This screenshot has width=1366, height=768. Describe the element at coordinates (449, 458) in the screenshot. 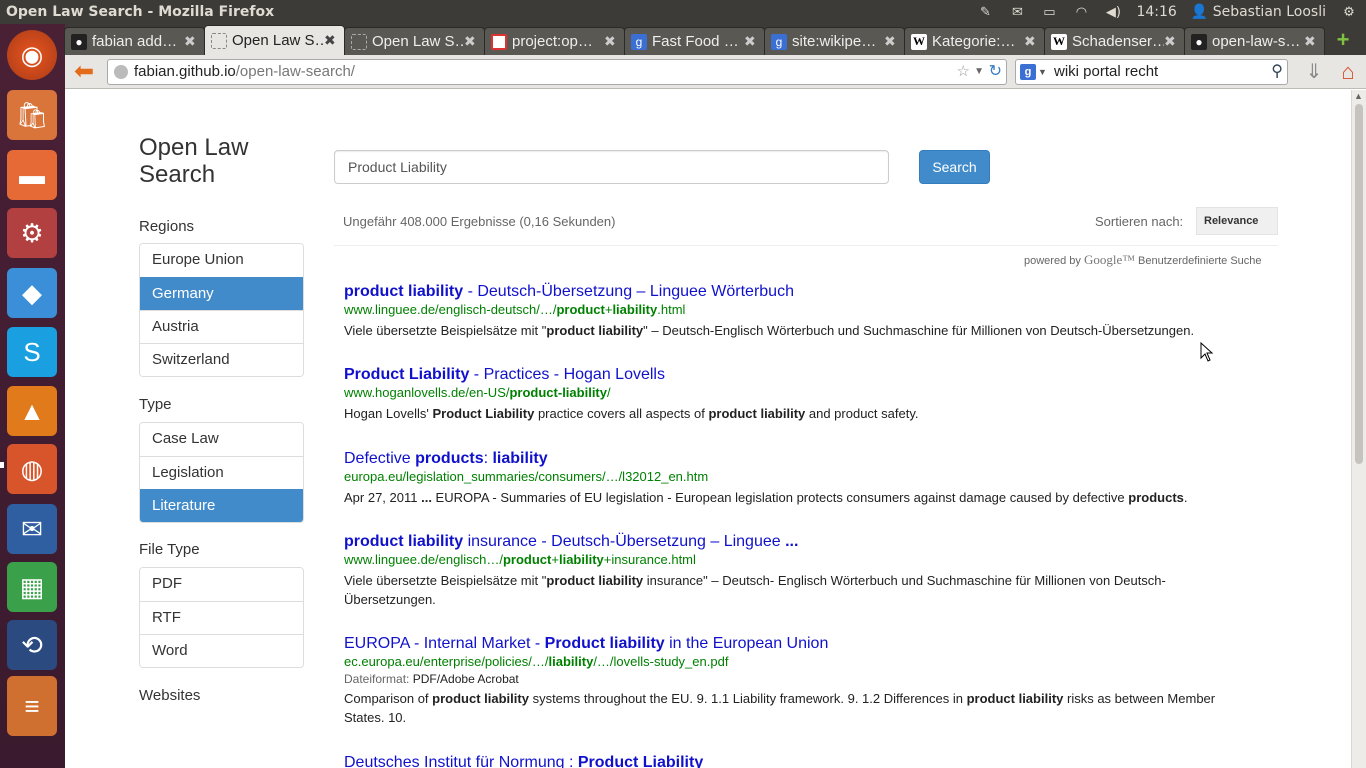

I see `highlighted-term: products` at that location.